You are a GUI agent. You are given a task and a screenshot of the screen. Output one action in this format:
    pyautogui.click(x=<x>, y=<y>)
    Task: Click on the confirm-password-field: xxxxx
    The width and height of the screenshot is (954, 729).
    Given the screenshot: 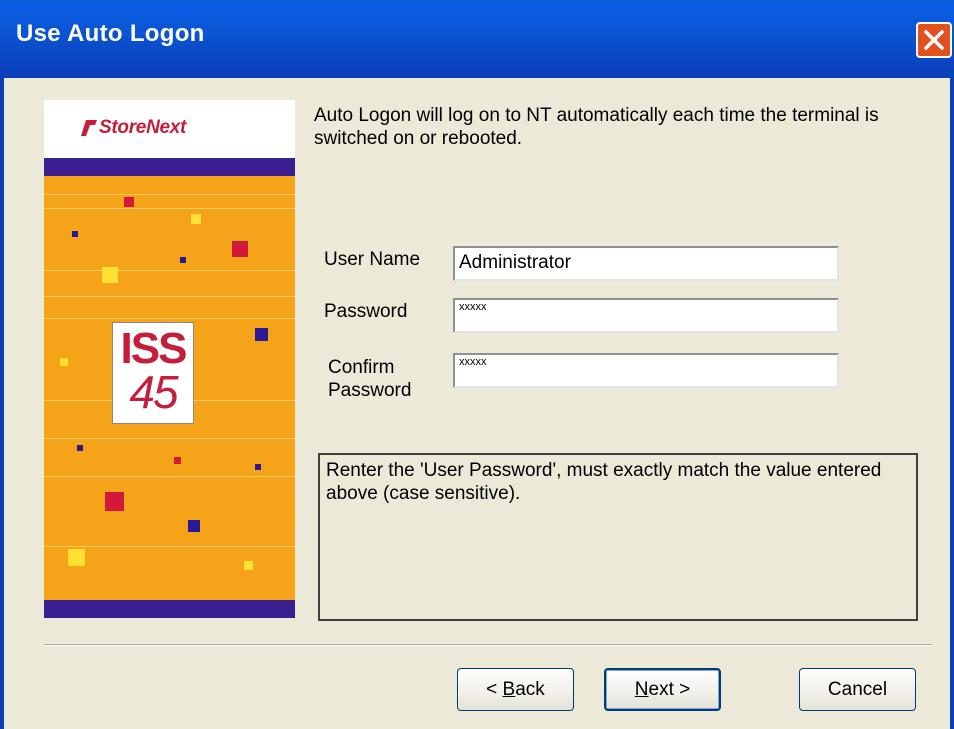 What is the action you would take?
    pyautogui.click(x=646, y=370)
    